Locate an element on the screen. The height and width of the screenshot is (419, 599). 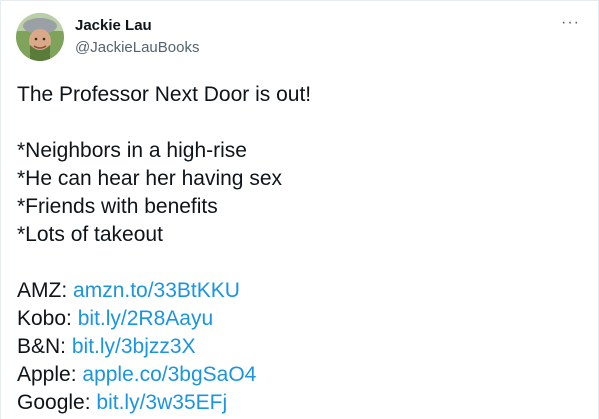
store-label: AMZ: is located at coordinates (42, 290).